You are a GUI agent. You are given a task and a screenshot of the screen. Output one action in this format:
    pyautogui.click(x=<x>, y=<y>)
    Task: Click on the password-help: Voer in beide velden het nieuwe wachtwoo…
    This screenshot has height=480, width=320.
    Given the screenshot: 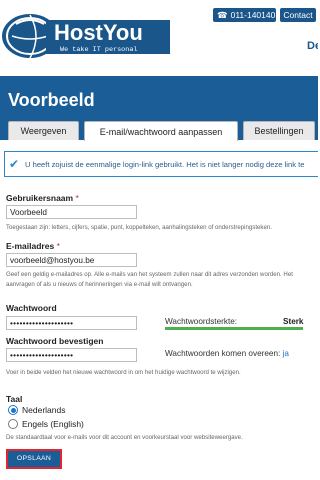 What is the action you would take?
    pyautogui.click(x=123, y=372)
    